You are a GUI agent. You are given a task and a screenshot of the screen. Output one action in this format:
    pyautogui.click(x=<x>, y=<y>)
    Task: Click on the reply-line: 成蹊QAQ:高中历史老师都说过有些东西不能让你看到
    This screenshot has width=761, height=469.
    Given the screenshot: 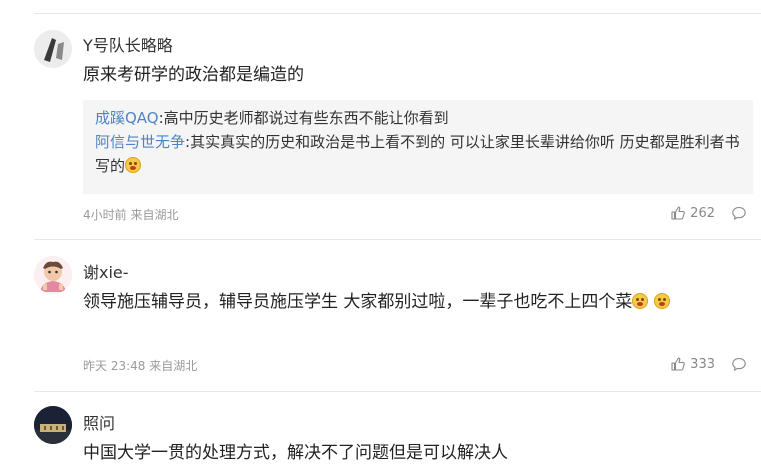 What is the action you would take?
    pyautogui.click(x=418, y=118)
    